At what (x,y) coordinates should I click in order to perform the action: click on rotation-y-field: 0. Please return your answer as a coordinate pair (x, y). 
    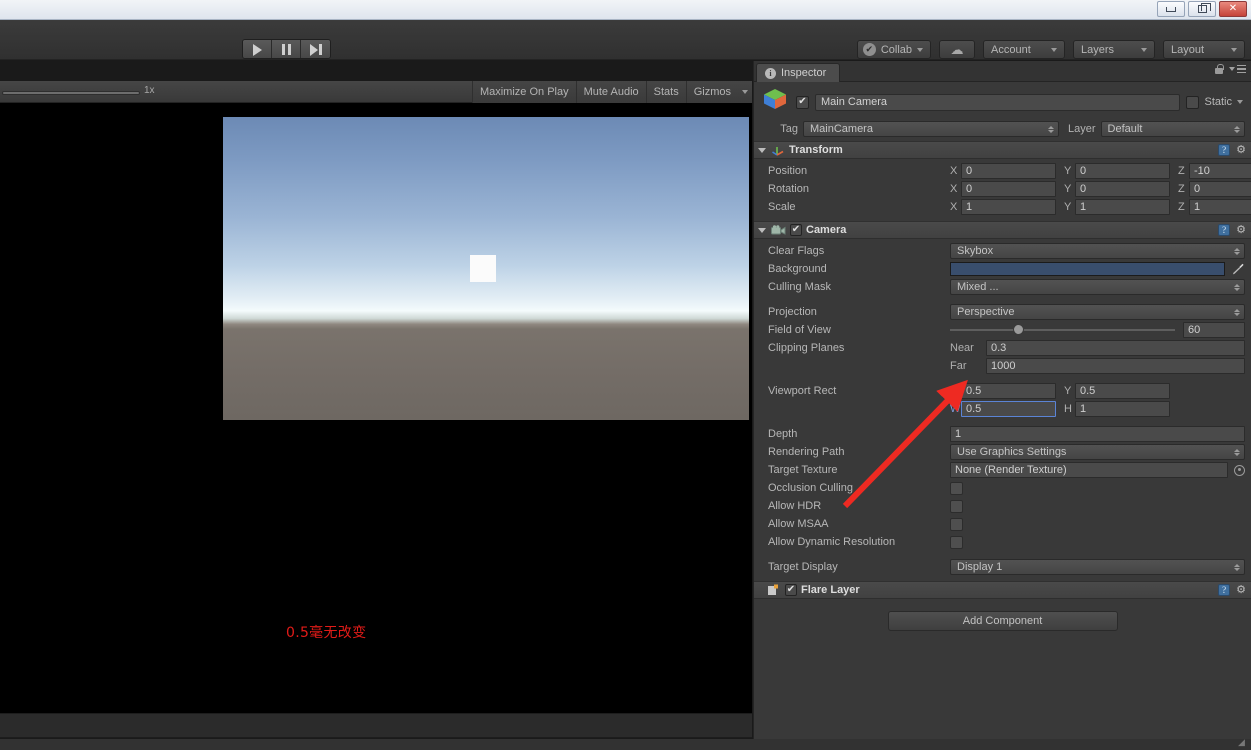
    Looking at the image, I should click on (1122, 189).